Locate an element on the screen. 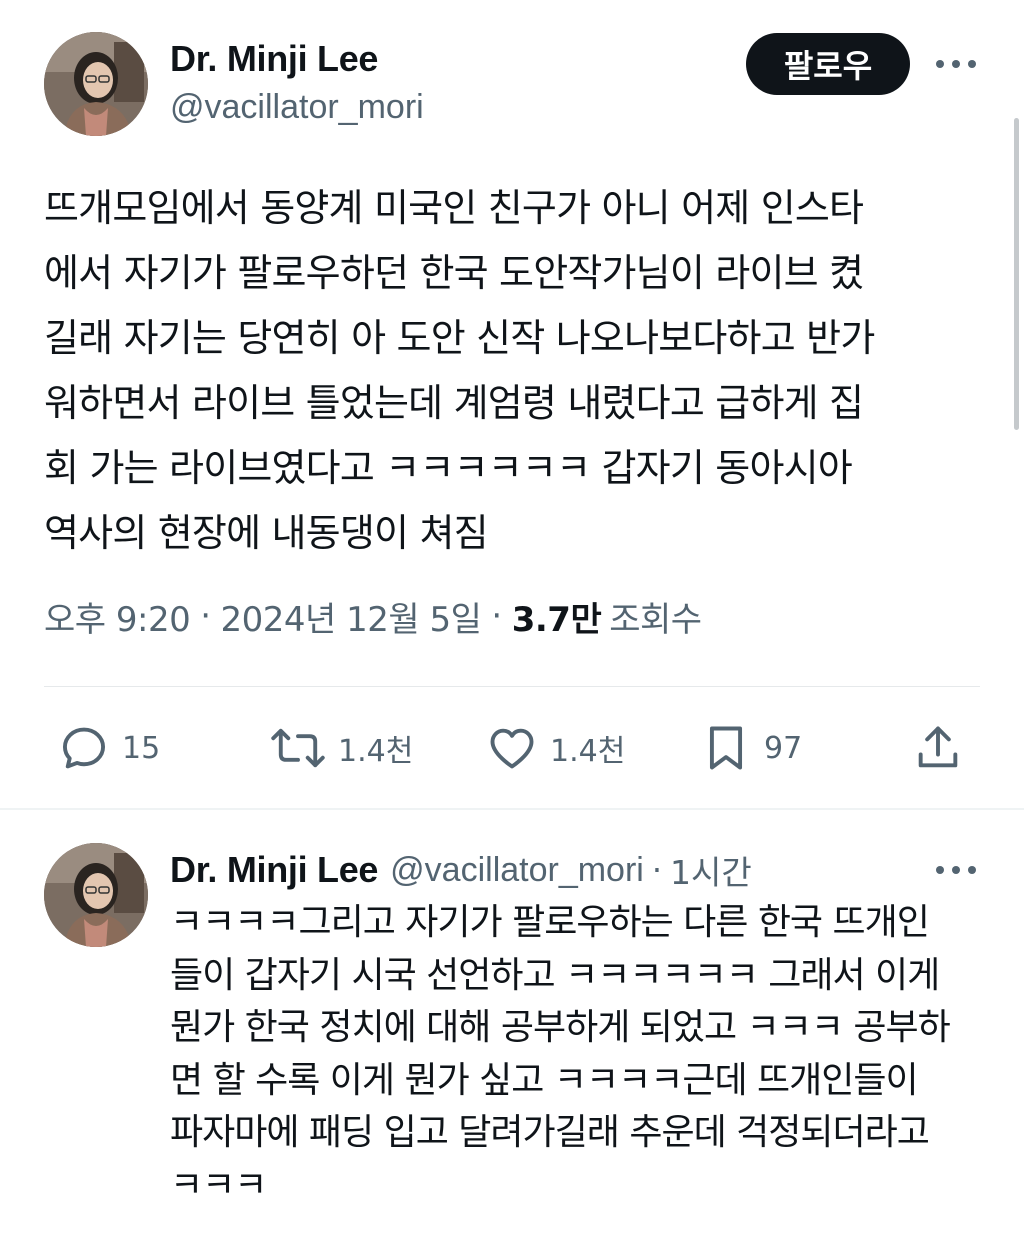  thread-separator is located at coordinates (512, 809).